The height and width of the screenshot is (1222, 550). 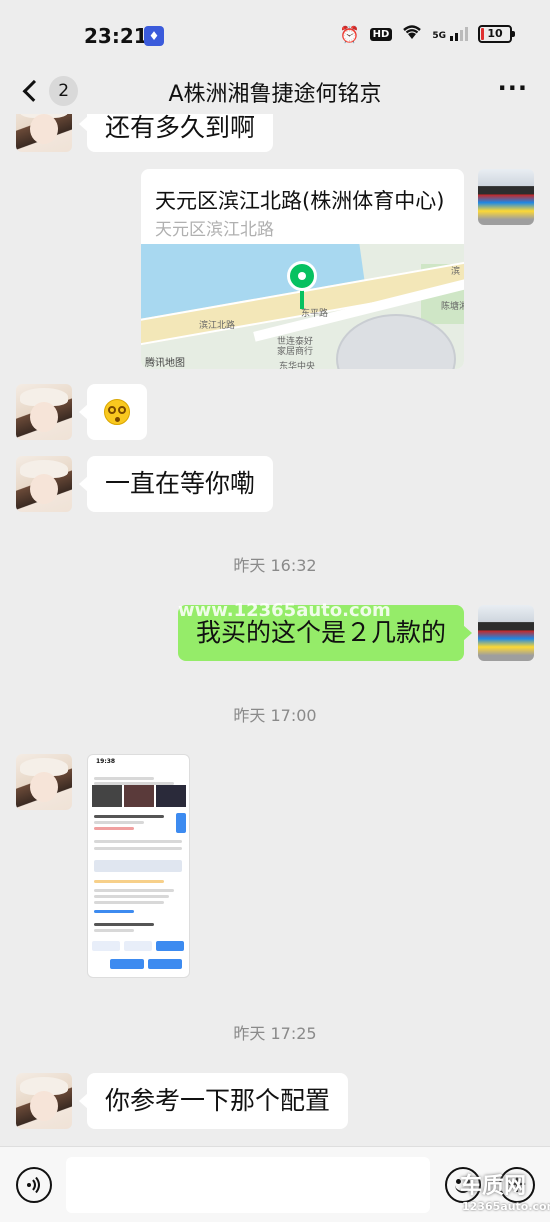 I want to click on map-label: 滨江北路, so click(x=217, y=326).